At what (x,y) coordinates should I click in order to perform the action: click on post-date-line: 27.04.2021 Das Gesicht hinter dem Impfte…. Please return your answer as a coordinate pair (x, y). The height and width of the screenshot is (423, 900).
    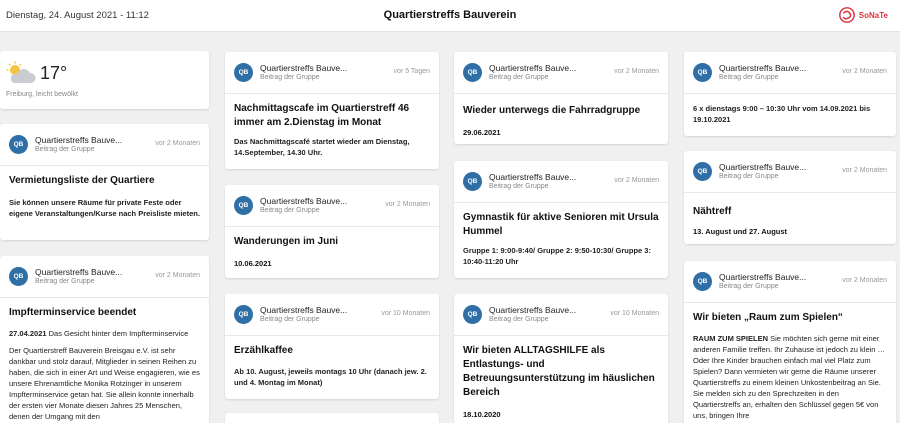
    Looking at the image, I should click on (104, 333).